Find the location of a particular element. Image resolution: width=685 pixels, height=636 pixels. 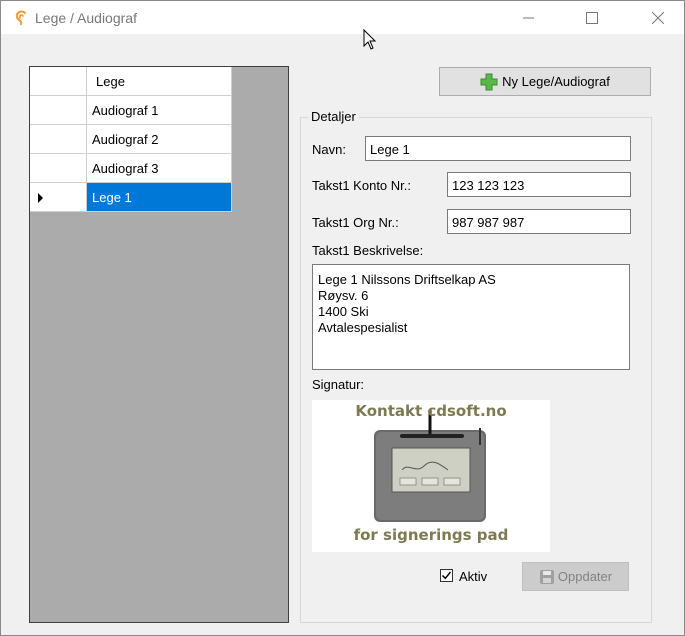

beskrivelse-line: Avtalespesialist is located at coordinates (363, 327).